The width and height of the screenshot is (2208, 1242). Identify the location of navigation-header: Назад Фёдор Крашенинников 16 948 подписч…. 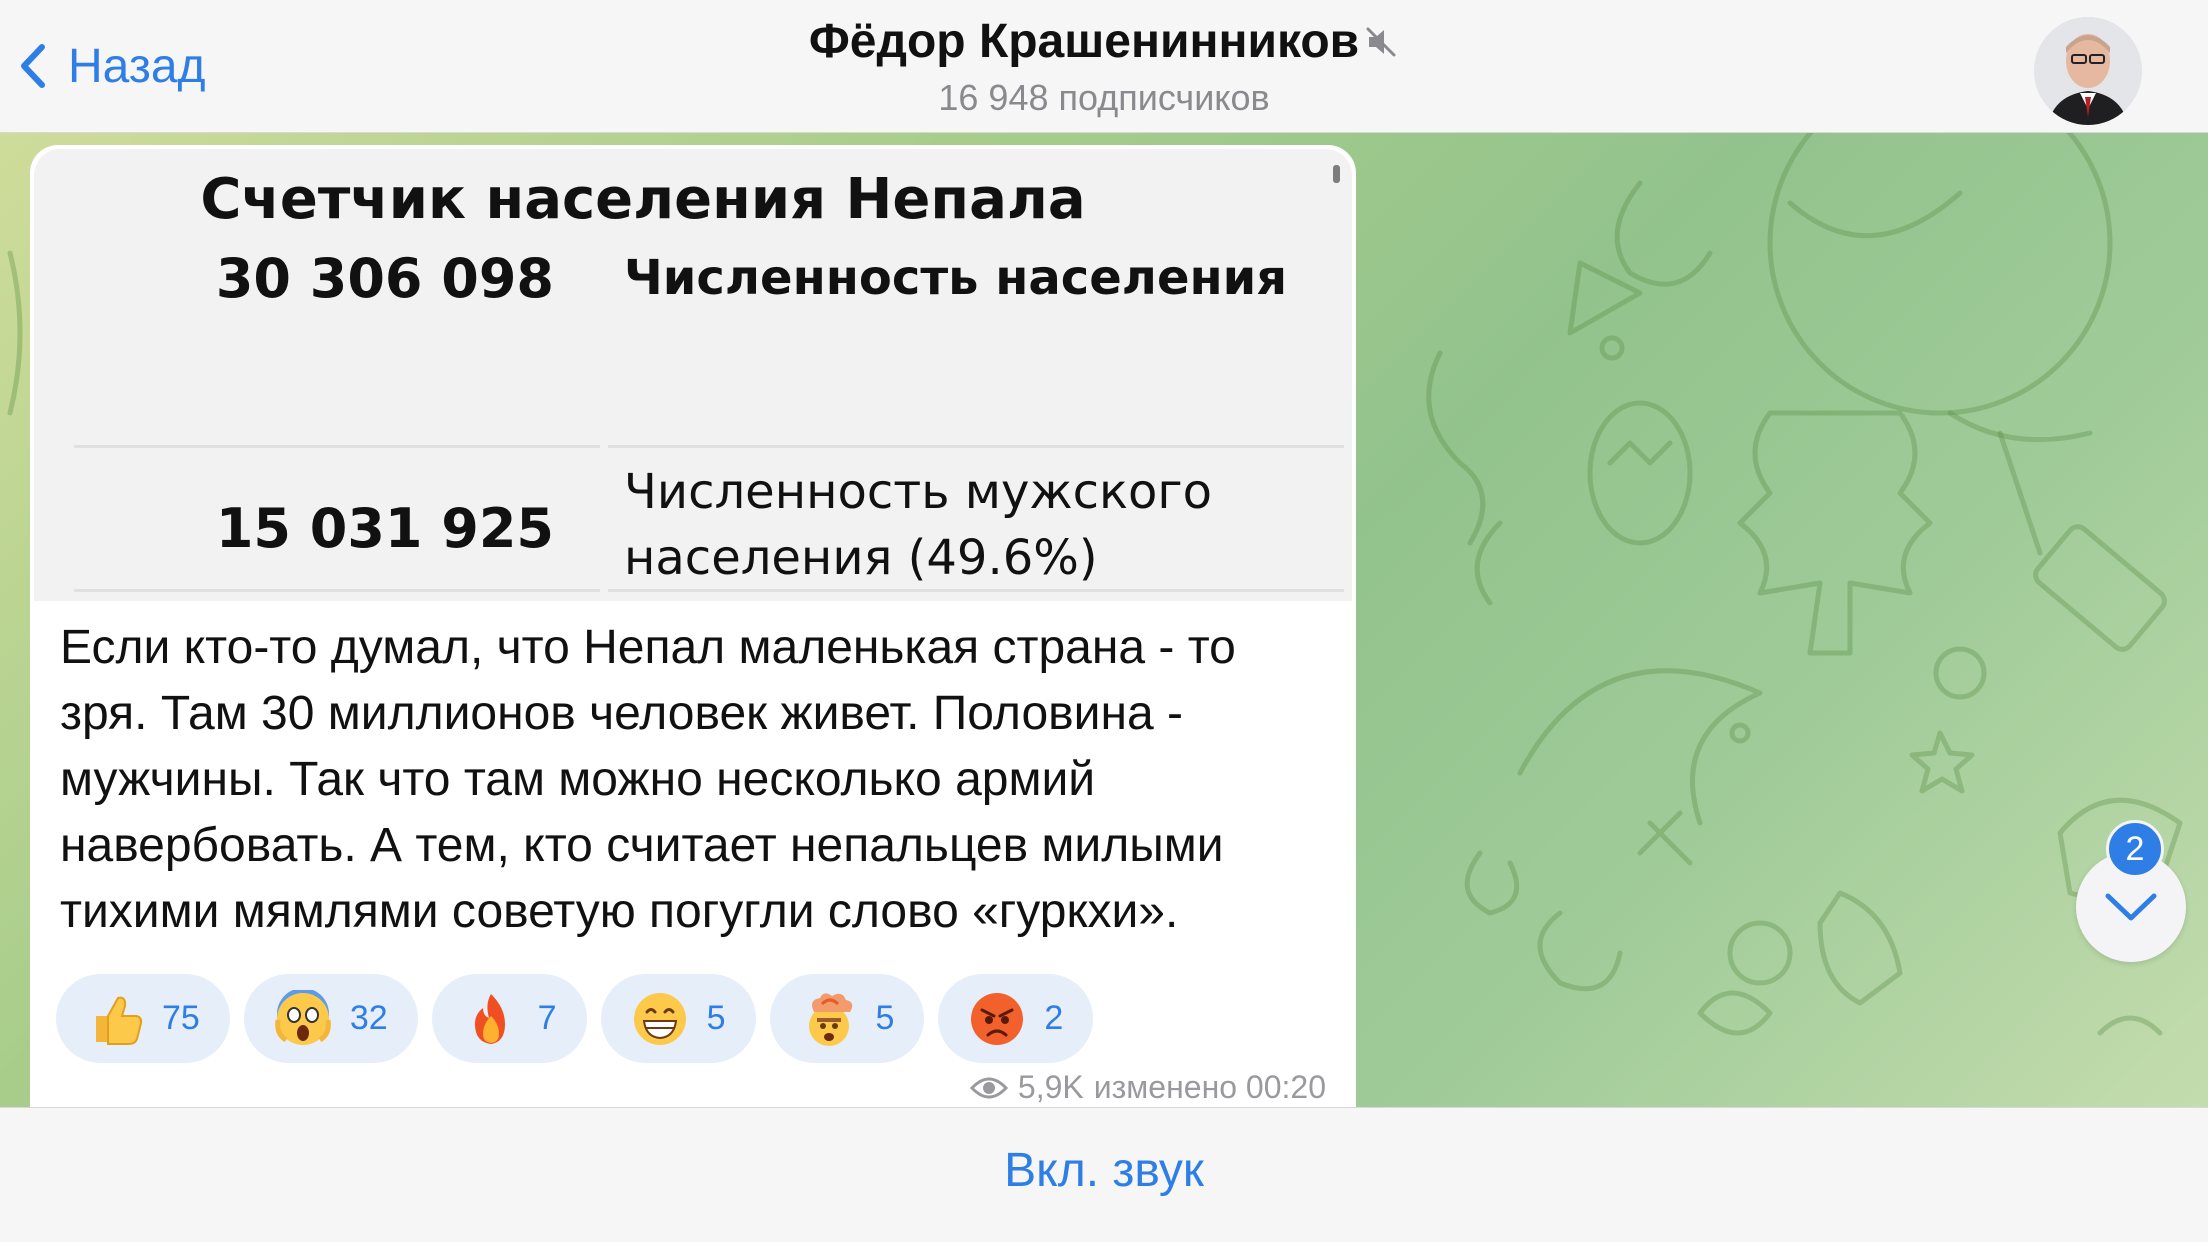
(1104, 66).